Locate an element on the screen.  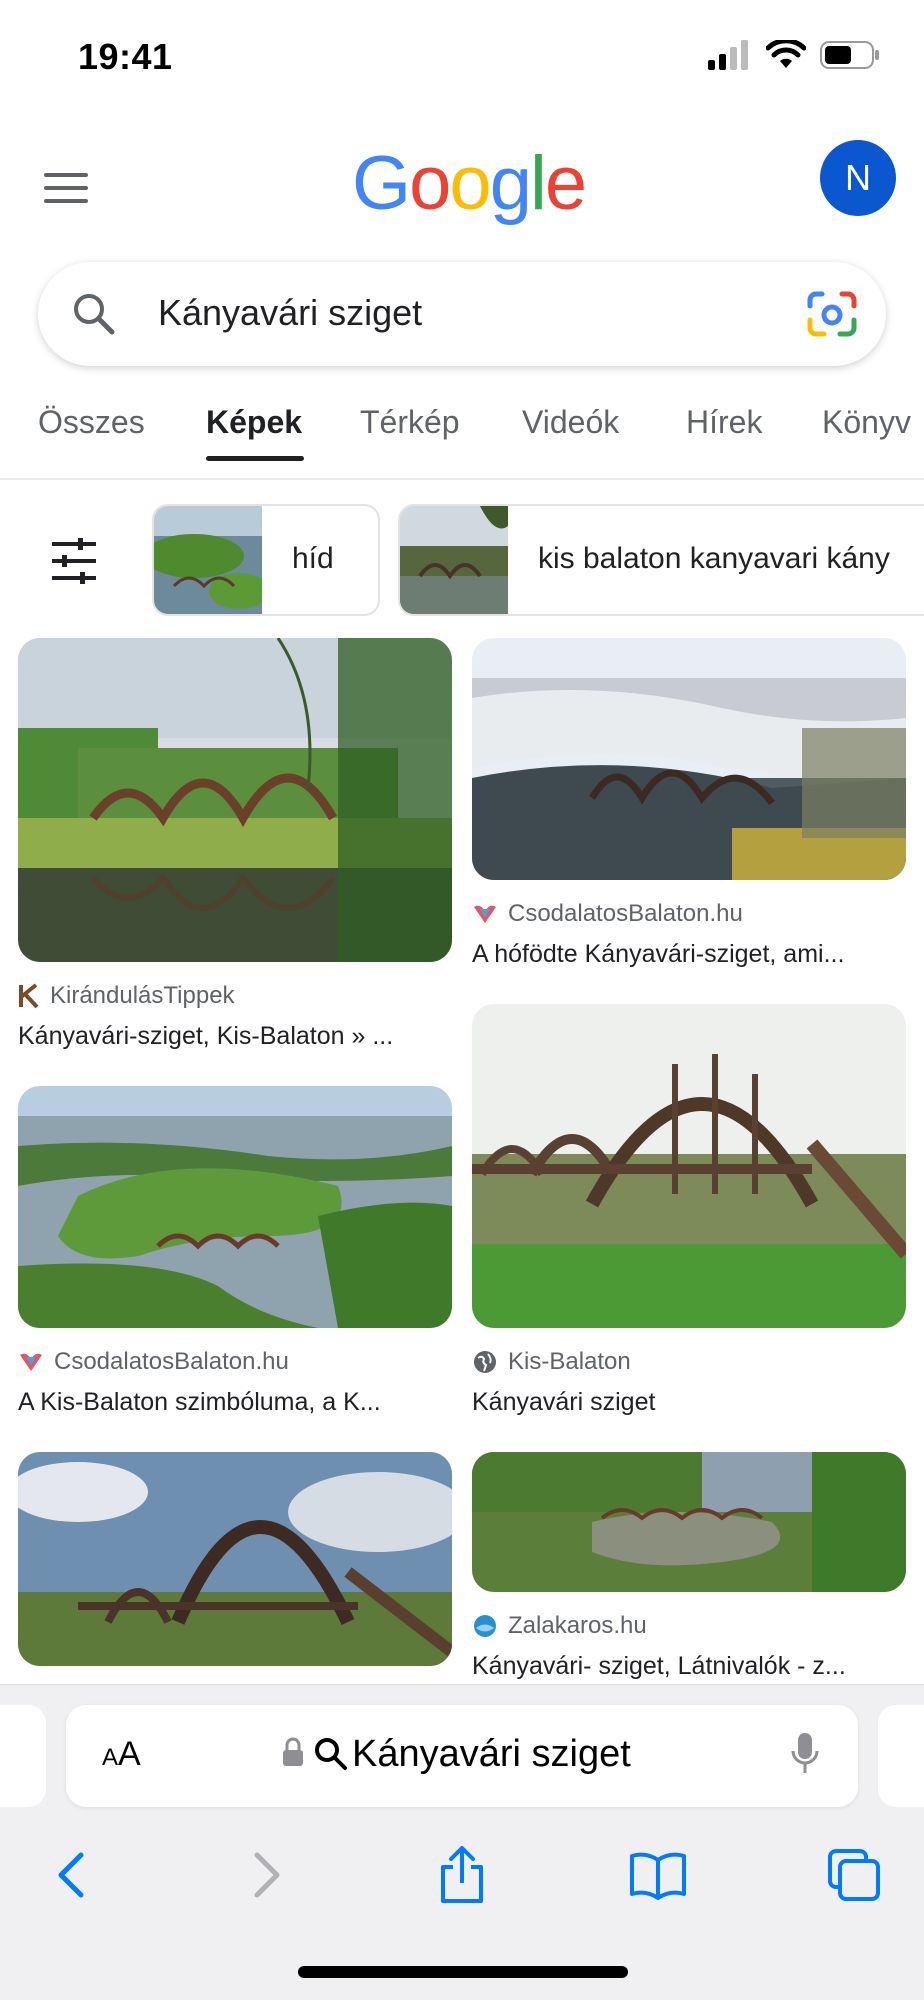
lock-icon is located at coordinates (293, 1751).